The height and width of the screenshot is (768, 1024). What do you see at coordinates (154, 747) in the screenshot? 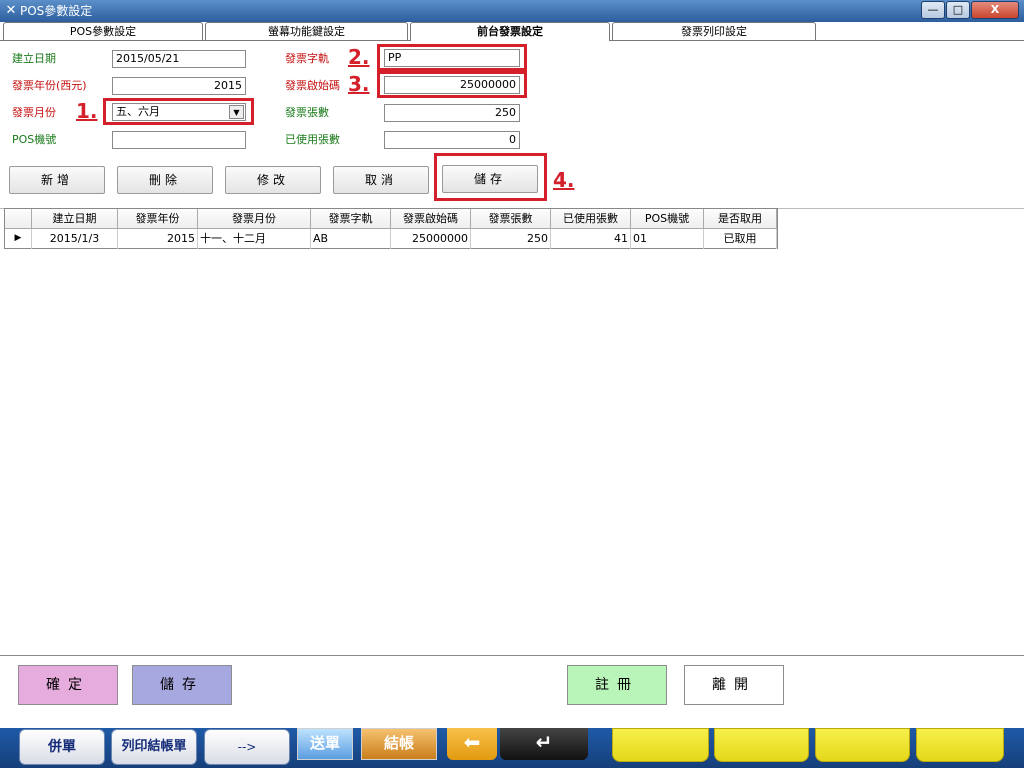
I see `print-checkout-button: 列印結帳單` at bounding box center [154, 747].